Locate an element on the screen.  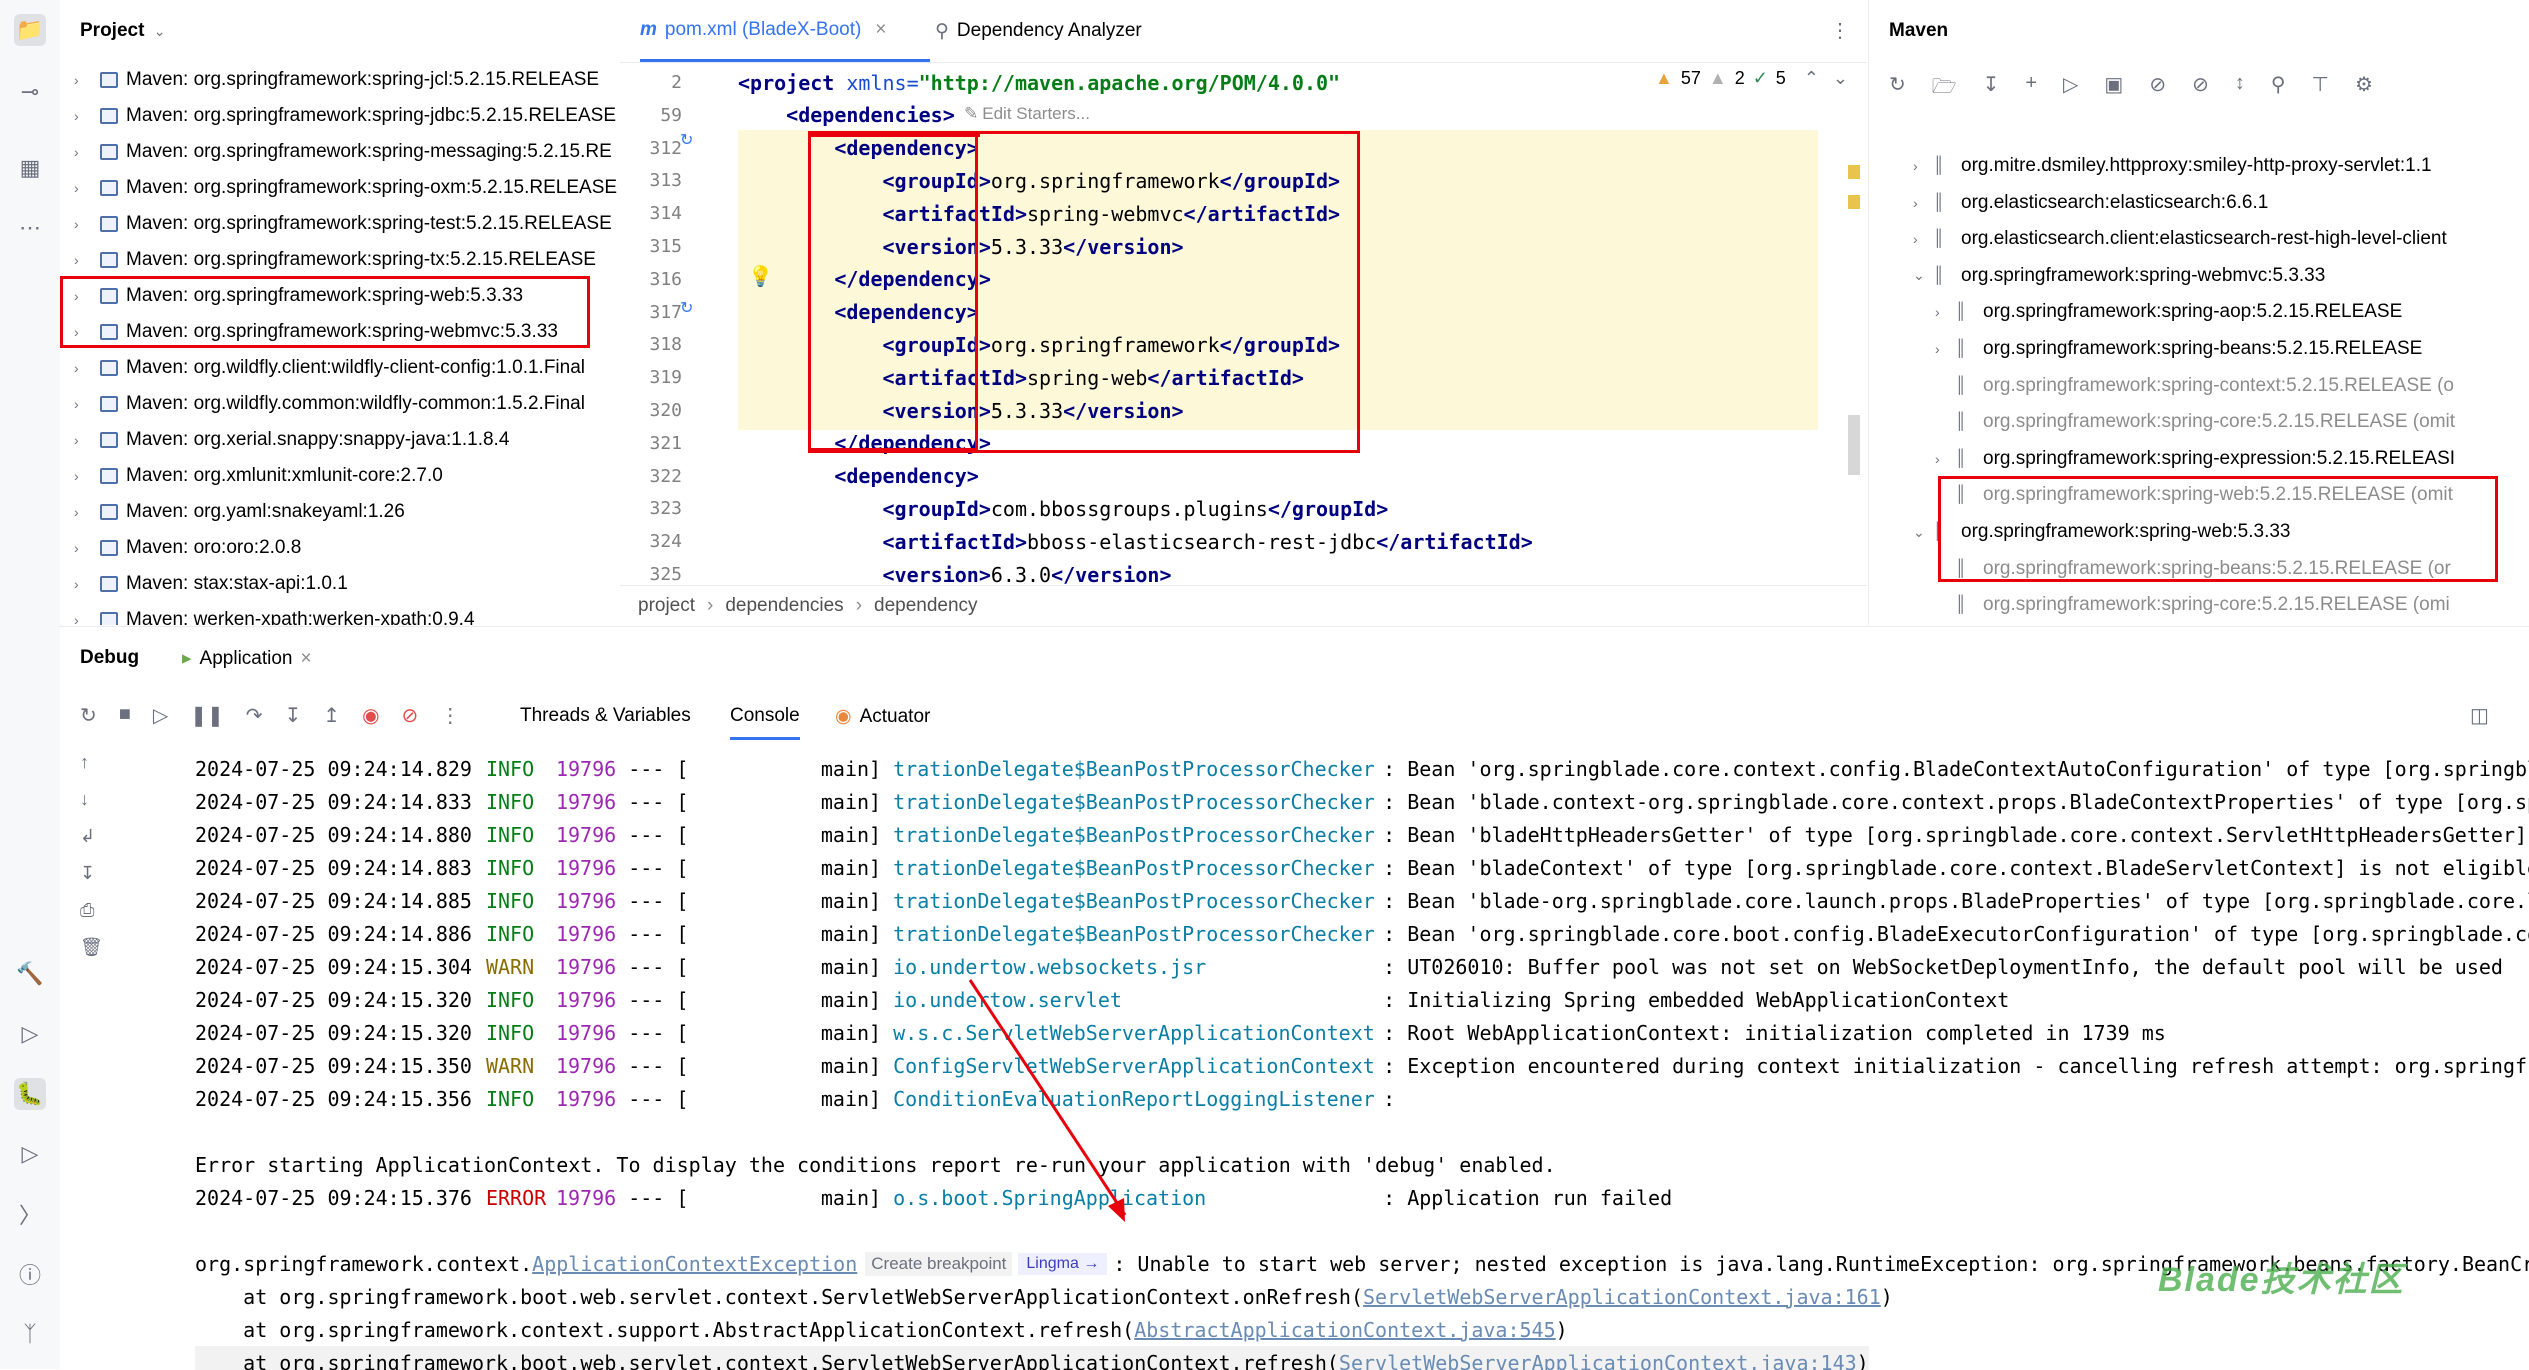
create-breakpoint-button: Create breakpoint is located at coordinates (938, 1264).